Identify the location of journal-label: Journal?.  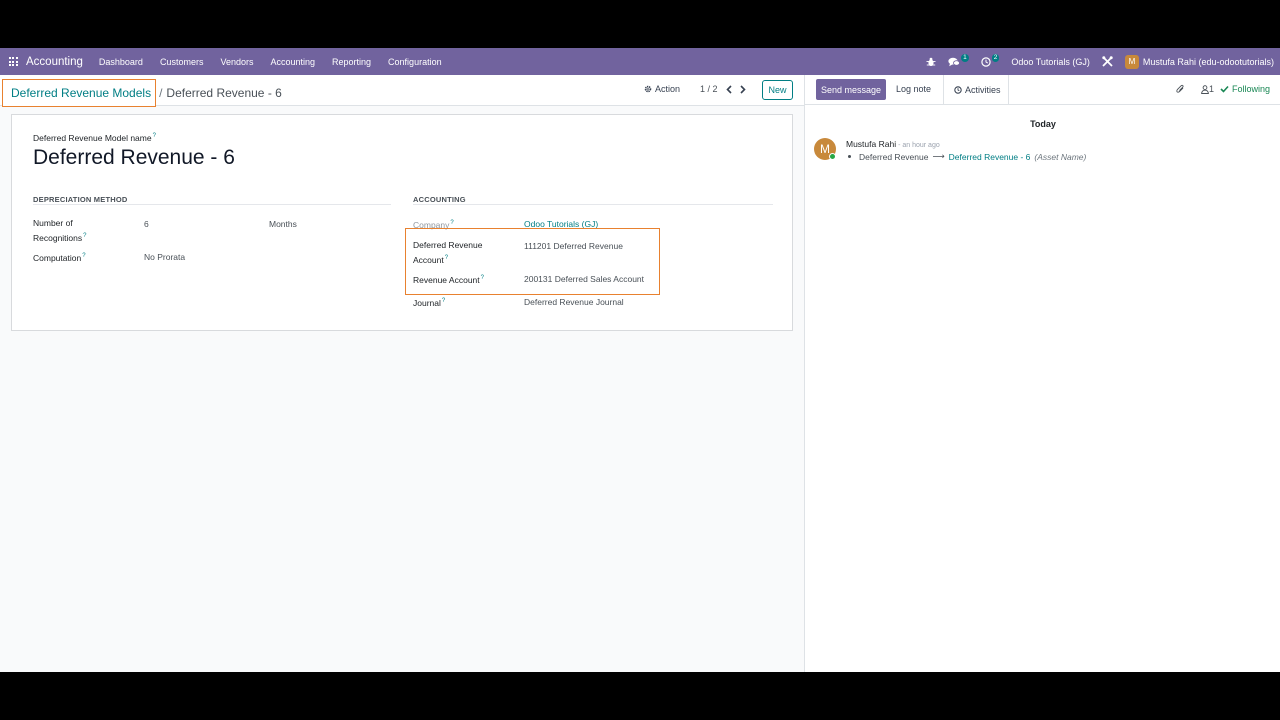
(429, 302).